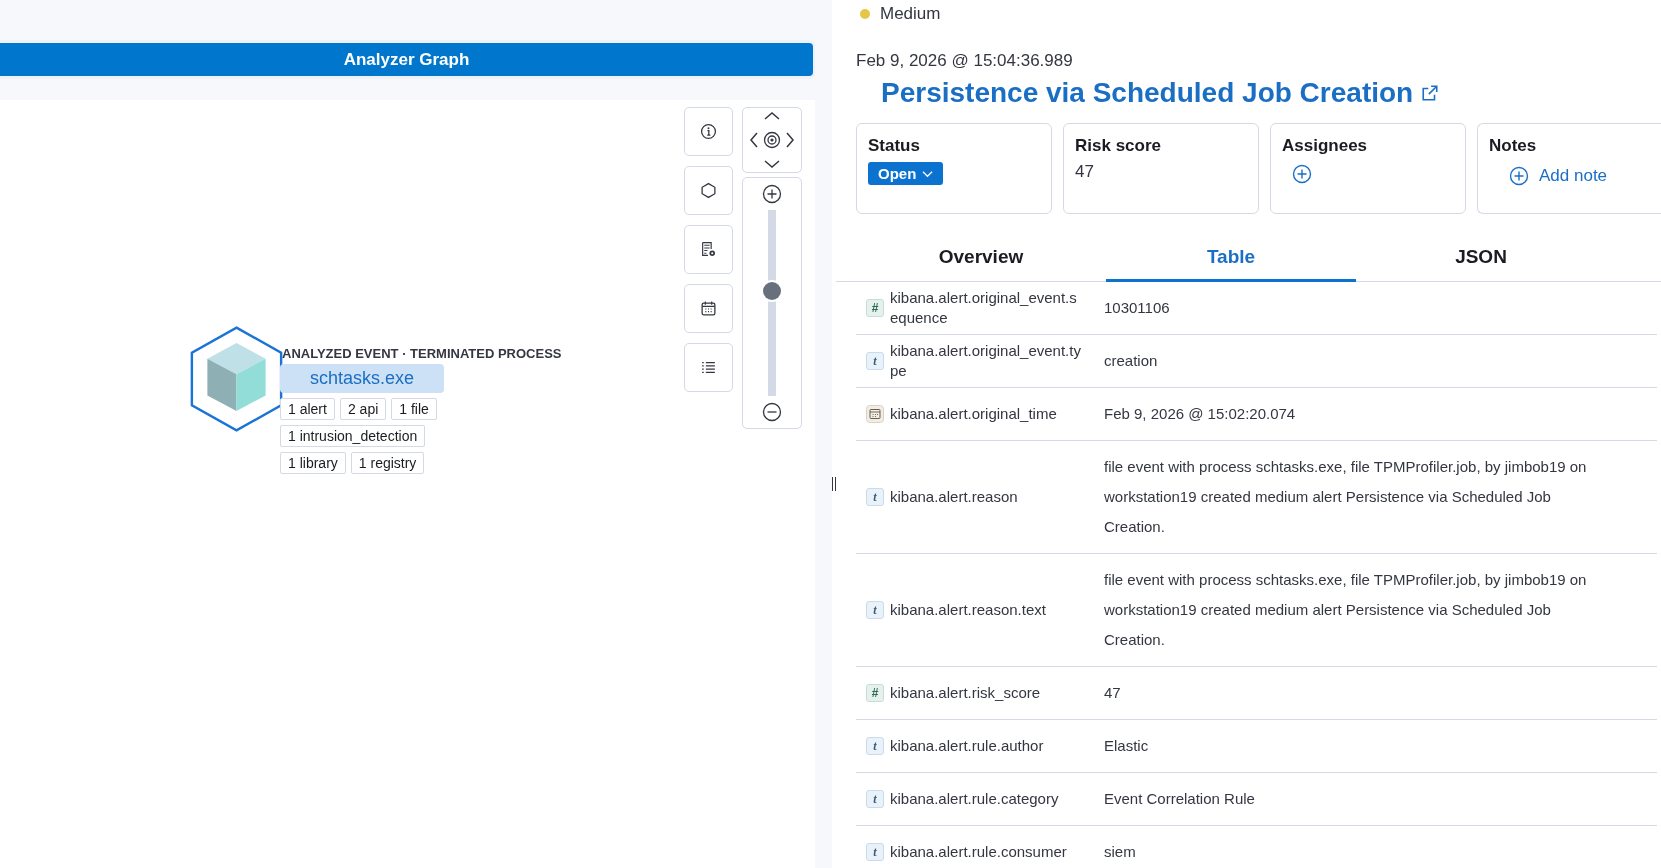  What do you see at coordinates (1120, 852) in the screenshot?
I see `field-value: siem` at bounding box center [1120, 852].